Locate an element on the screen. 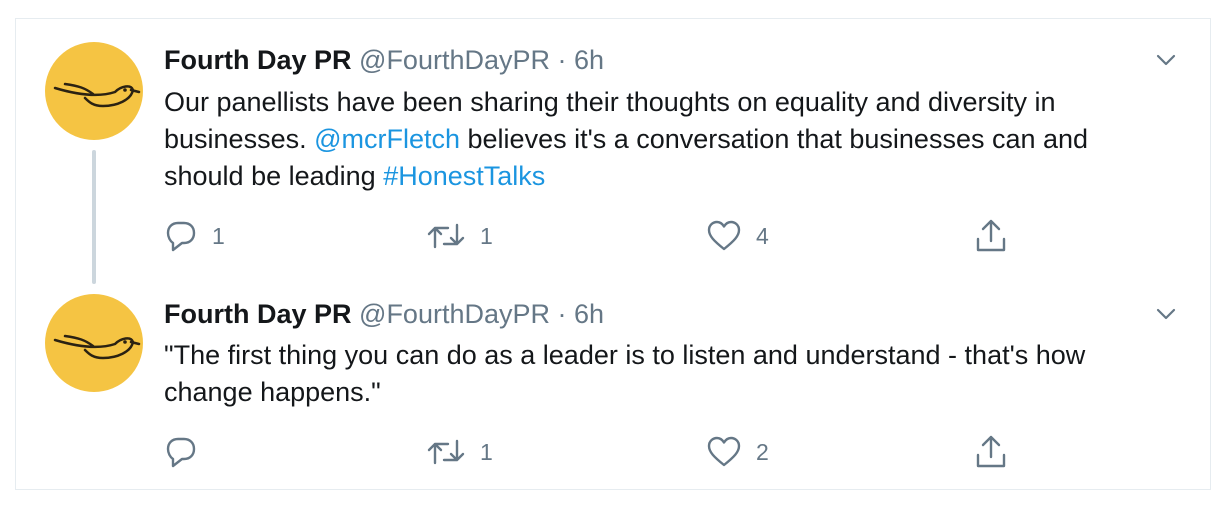 The image size is (1226, 508). thread-line is located at coordinates (94, 217).